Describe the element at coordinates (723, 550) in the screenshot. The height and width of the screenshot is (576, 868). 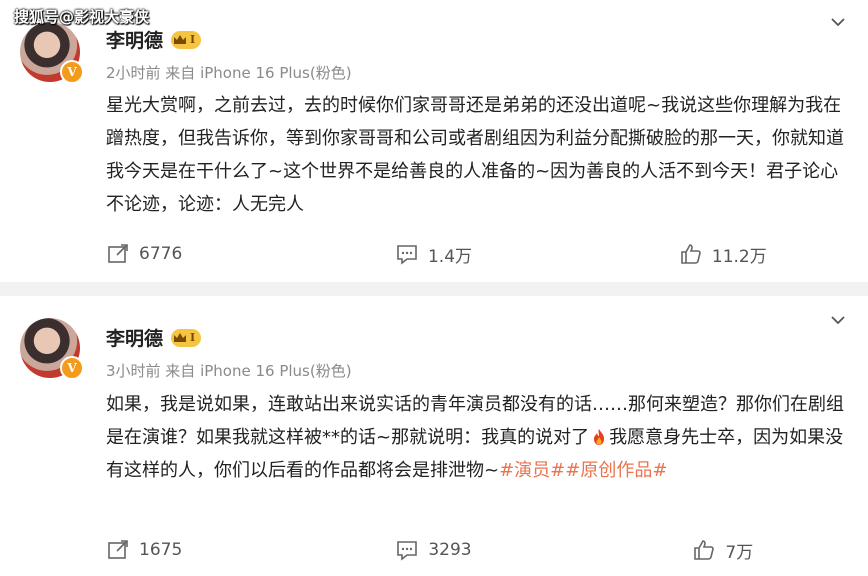
I see `like-button: 7万` at that location.